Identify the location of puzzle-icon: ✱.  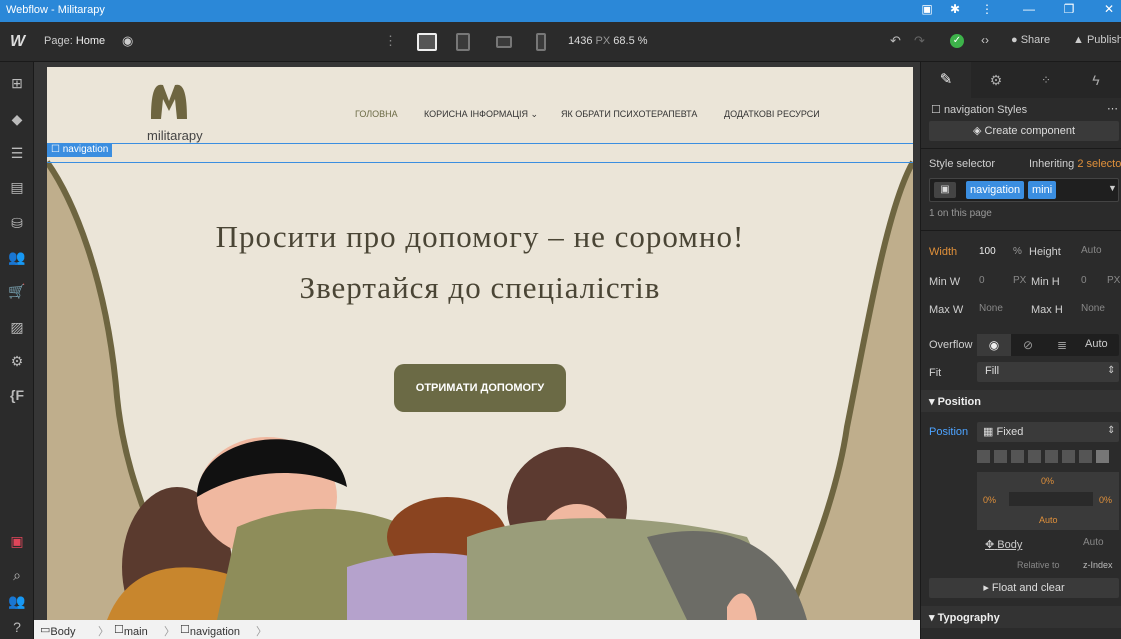
(955, 11).